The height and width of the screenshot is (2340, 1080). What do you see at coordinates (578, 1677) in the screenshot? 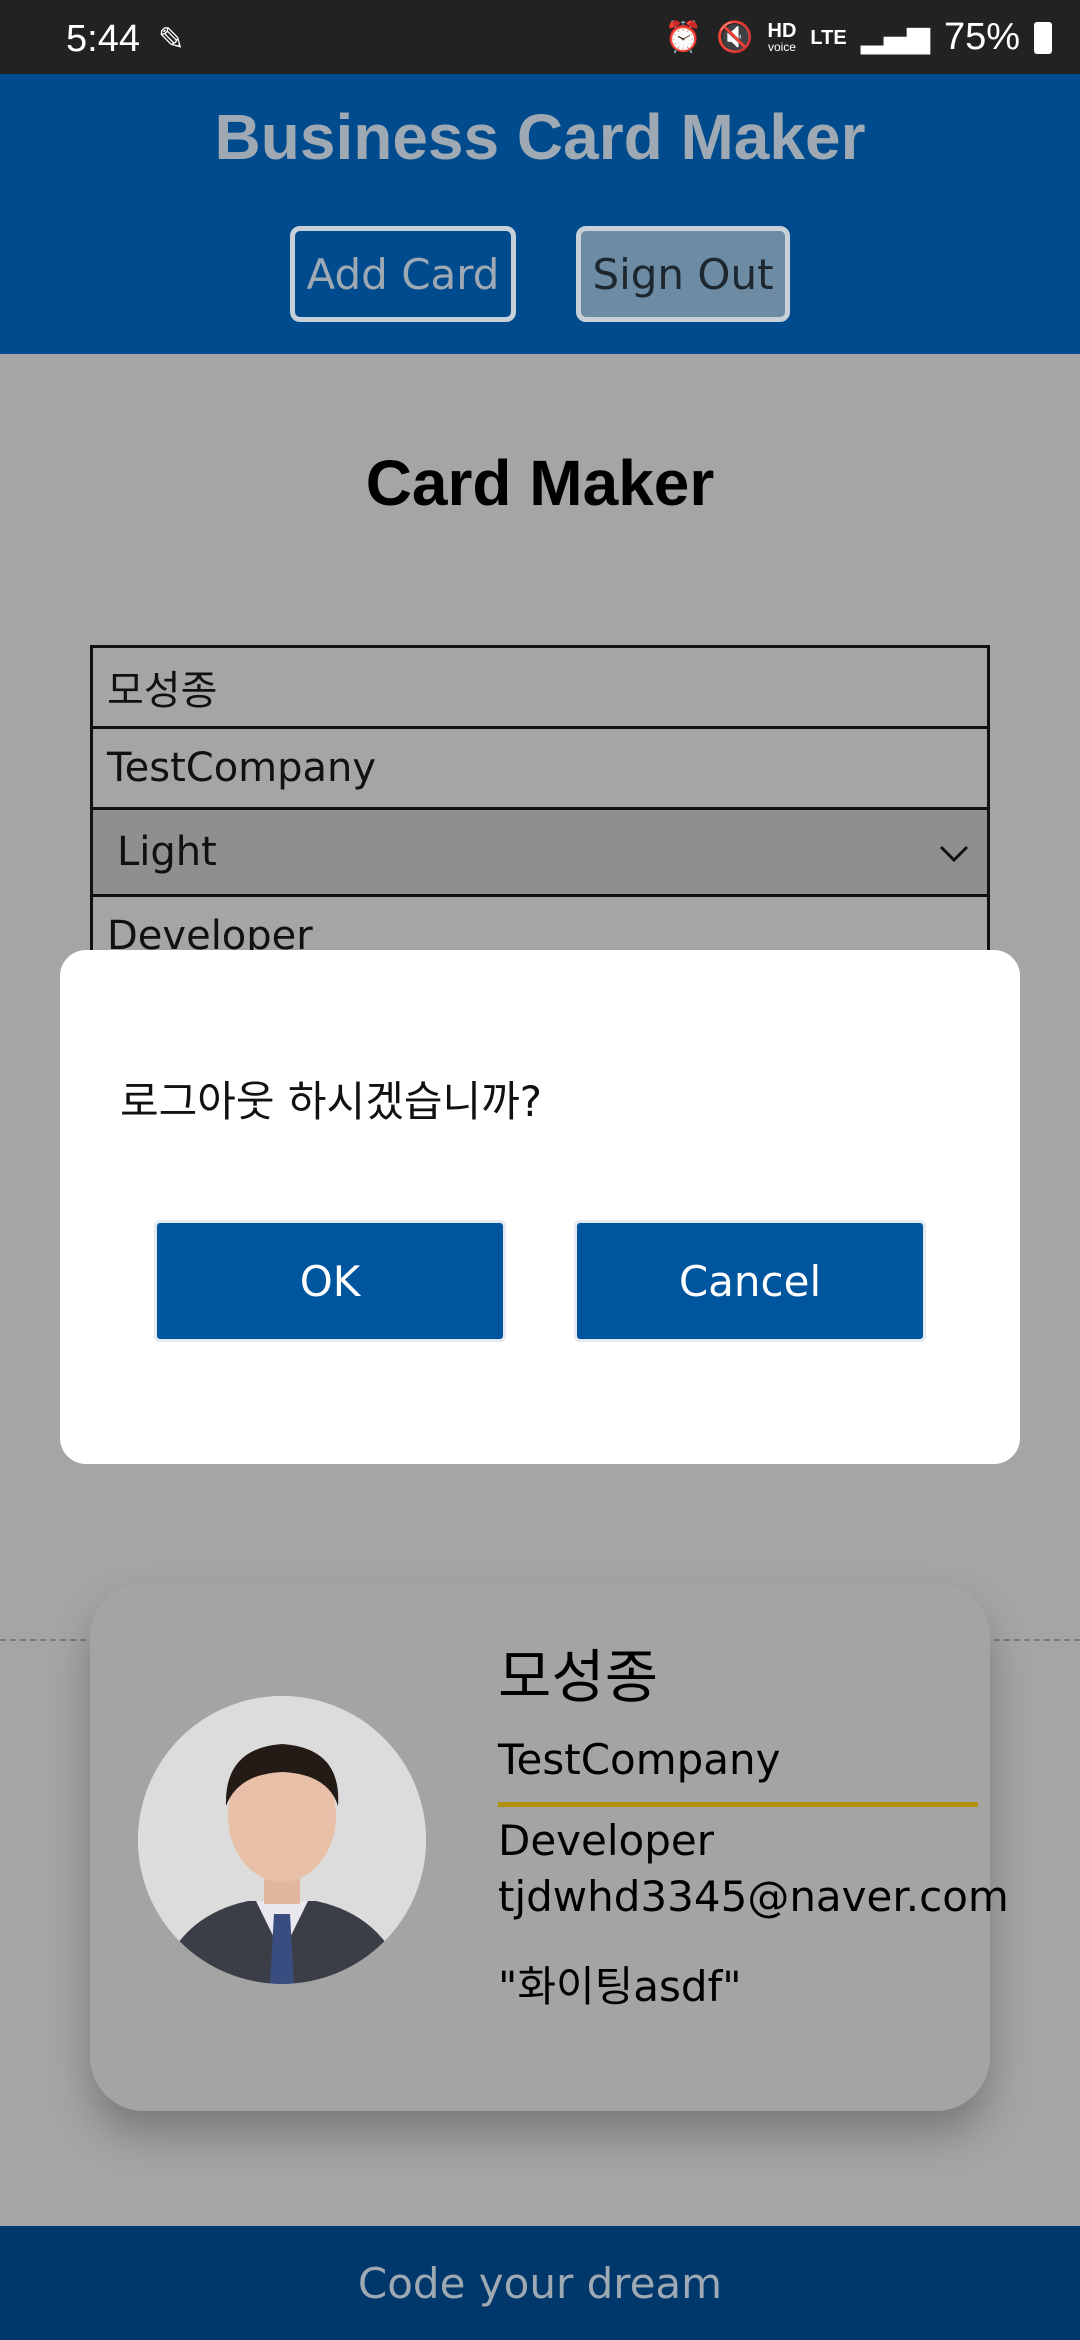
I see `card-name: 모성종` at bounding box center [578, 1677].